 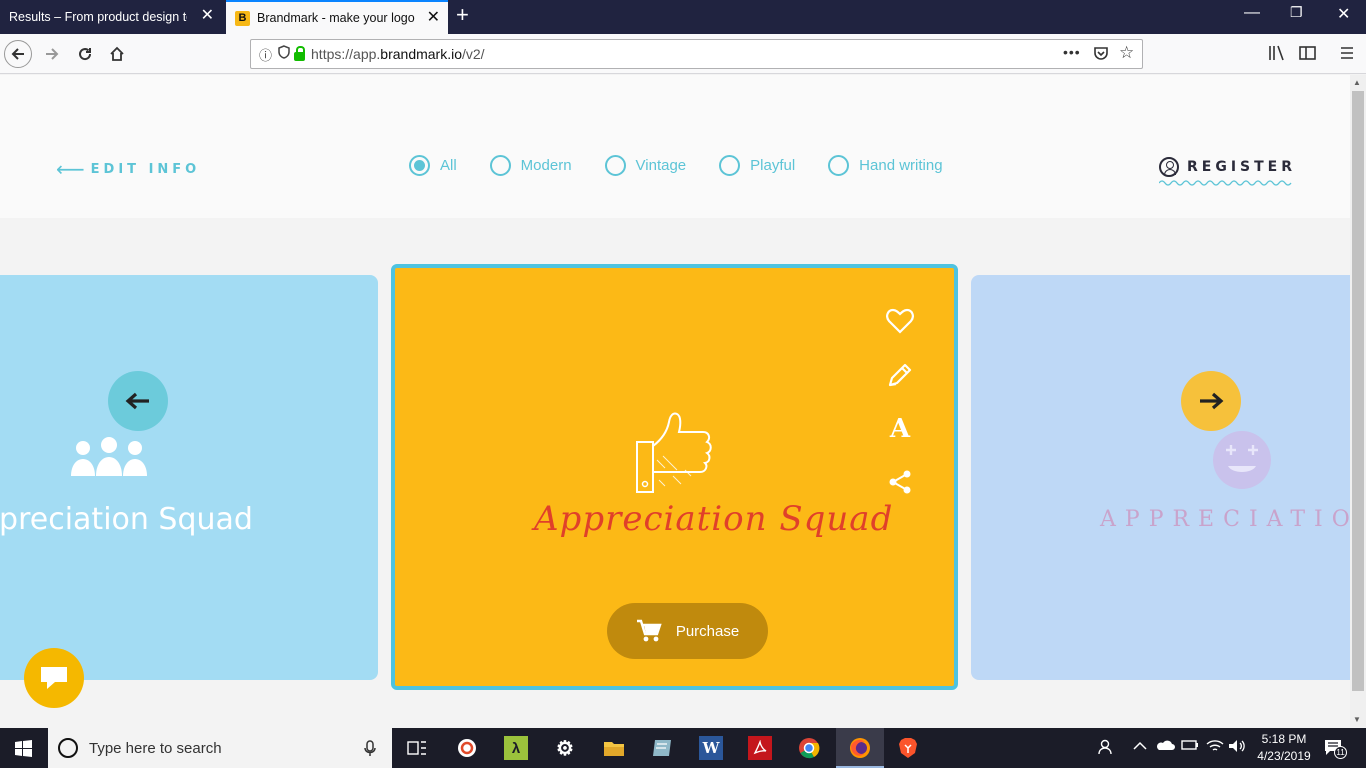 I want to click on system-clock: 5:18 PM 4/23/2019, so click(x=1284, y=748).